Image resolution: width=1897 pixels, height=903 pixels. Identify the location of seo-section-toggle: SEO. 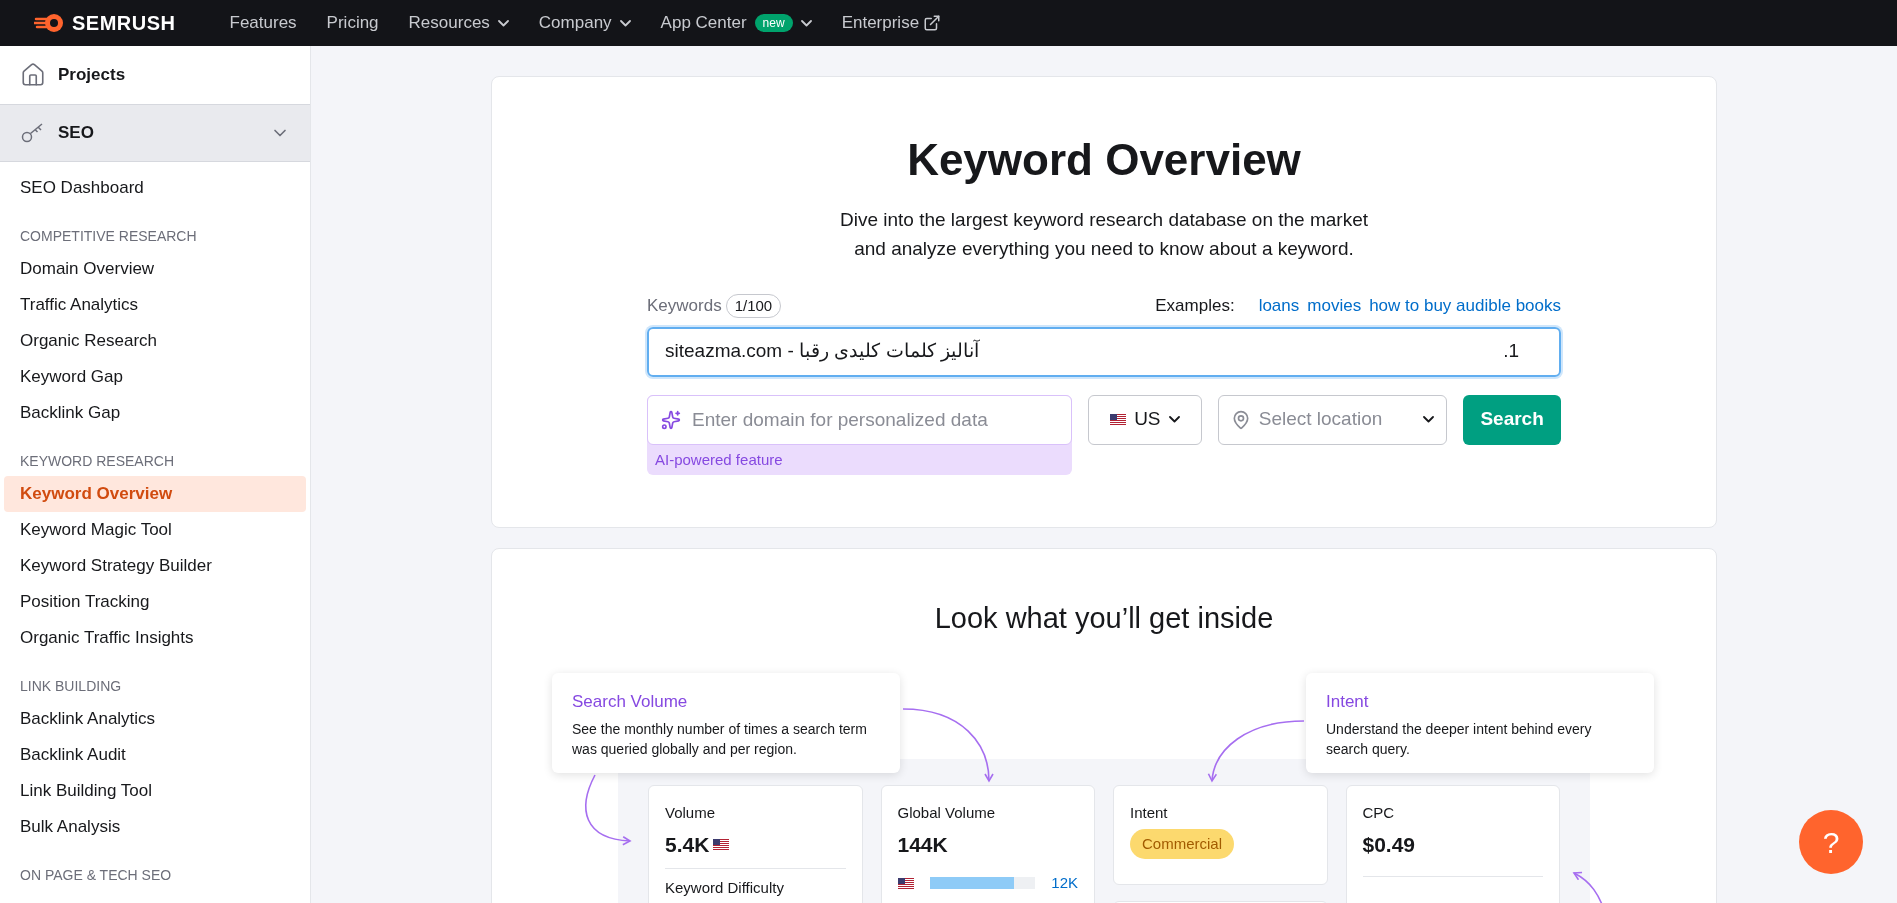
(155, 133).